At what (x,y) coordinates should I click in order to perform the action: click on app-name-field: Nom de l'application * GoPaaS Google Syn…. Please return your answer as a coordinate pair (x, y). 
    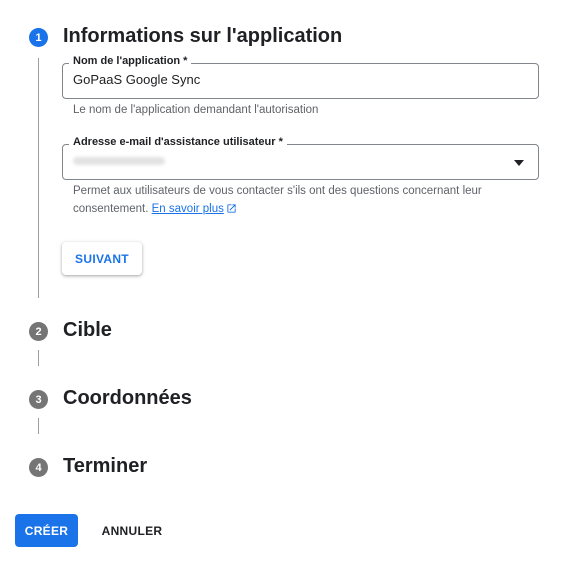
    Looking at the image, I should click on (300, 77).